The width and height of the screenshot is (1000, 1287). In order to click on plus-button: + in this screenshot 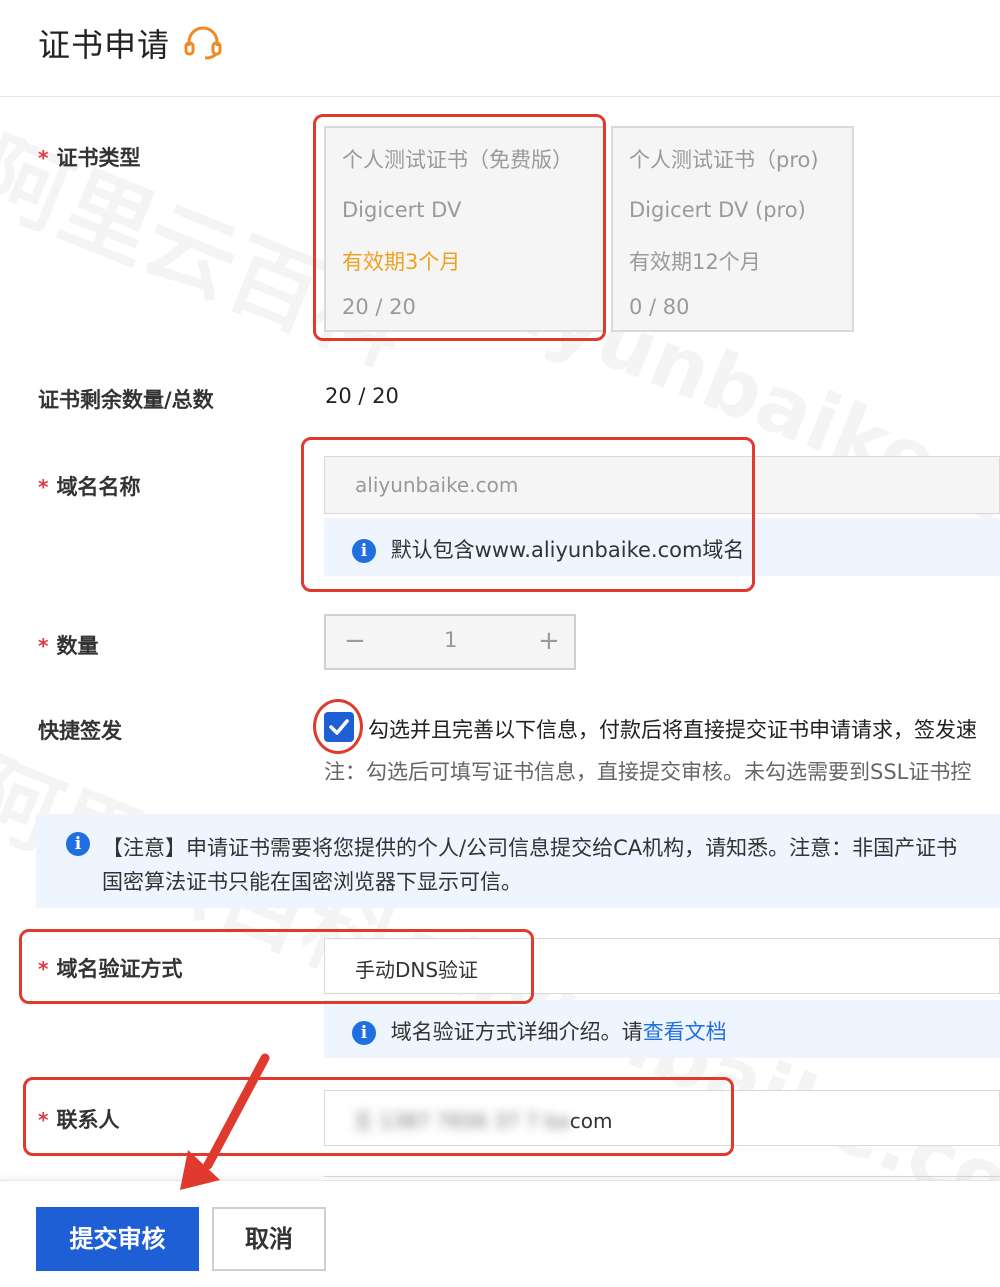, I will do `click(549, 641)`.